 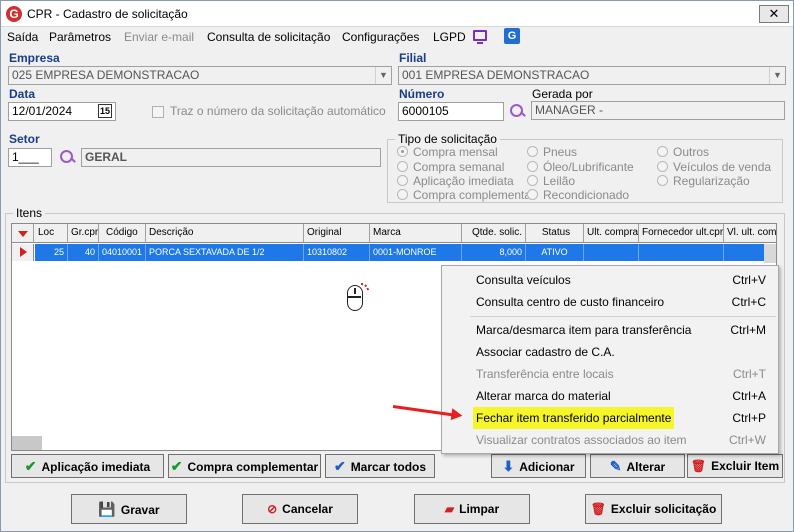 I want to click on ctx-shortcut: Ctrl+A, so click(x=749, y=396).